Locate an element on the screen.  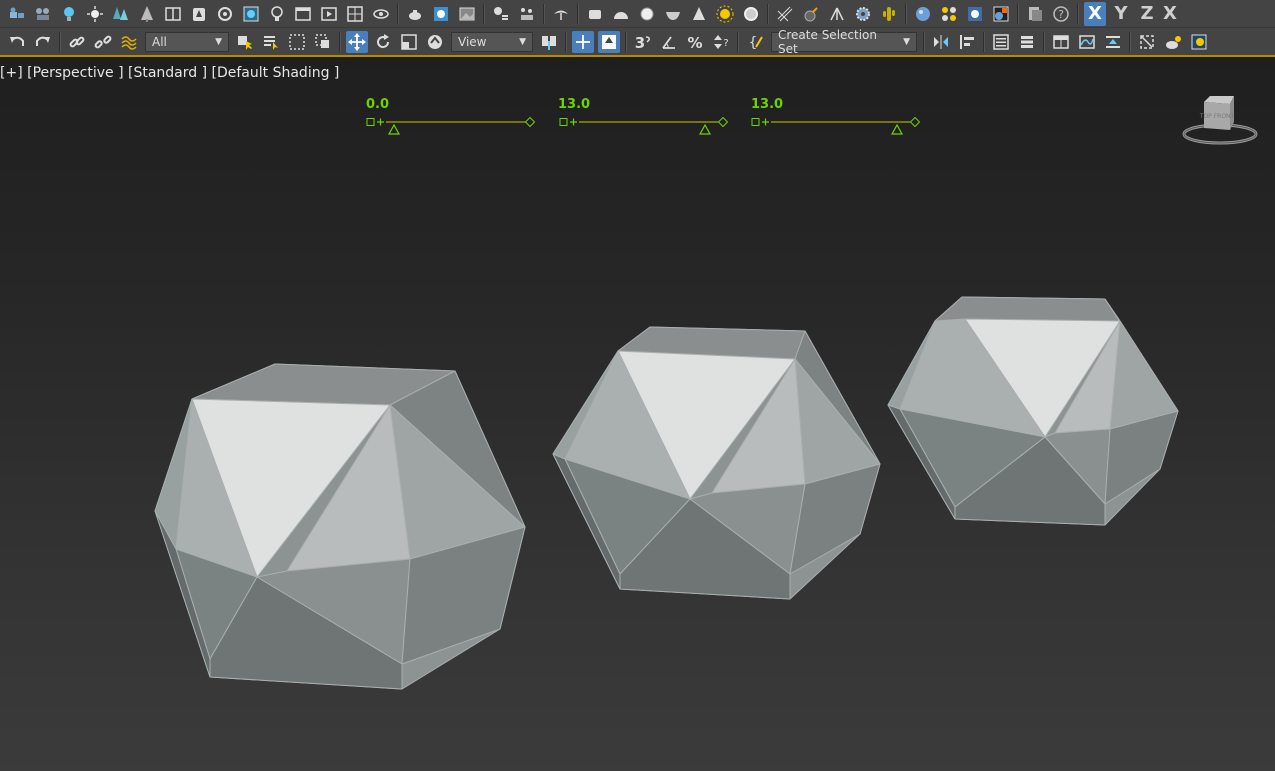
image-icon is located at coordinates (467, 14).